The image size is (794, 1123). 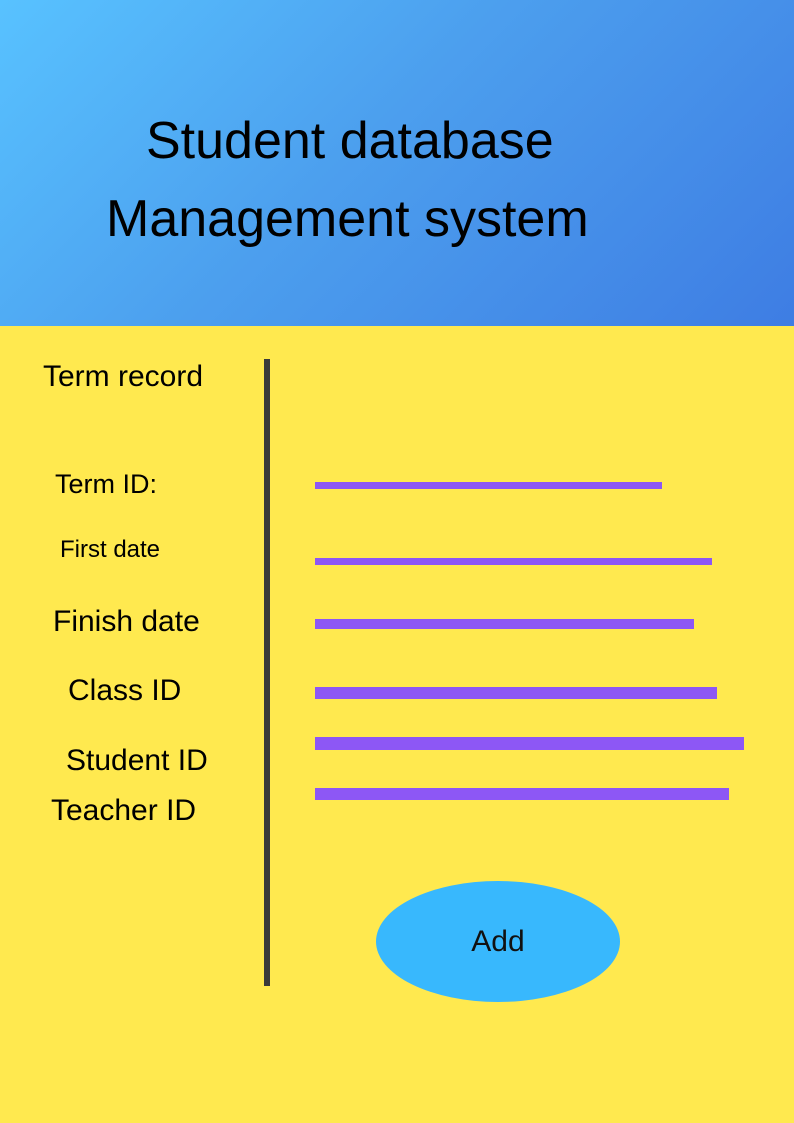 I want to click on class-id-label: Class ID, so click(x=125, y=690).